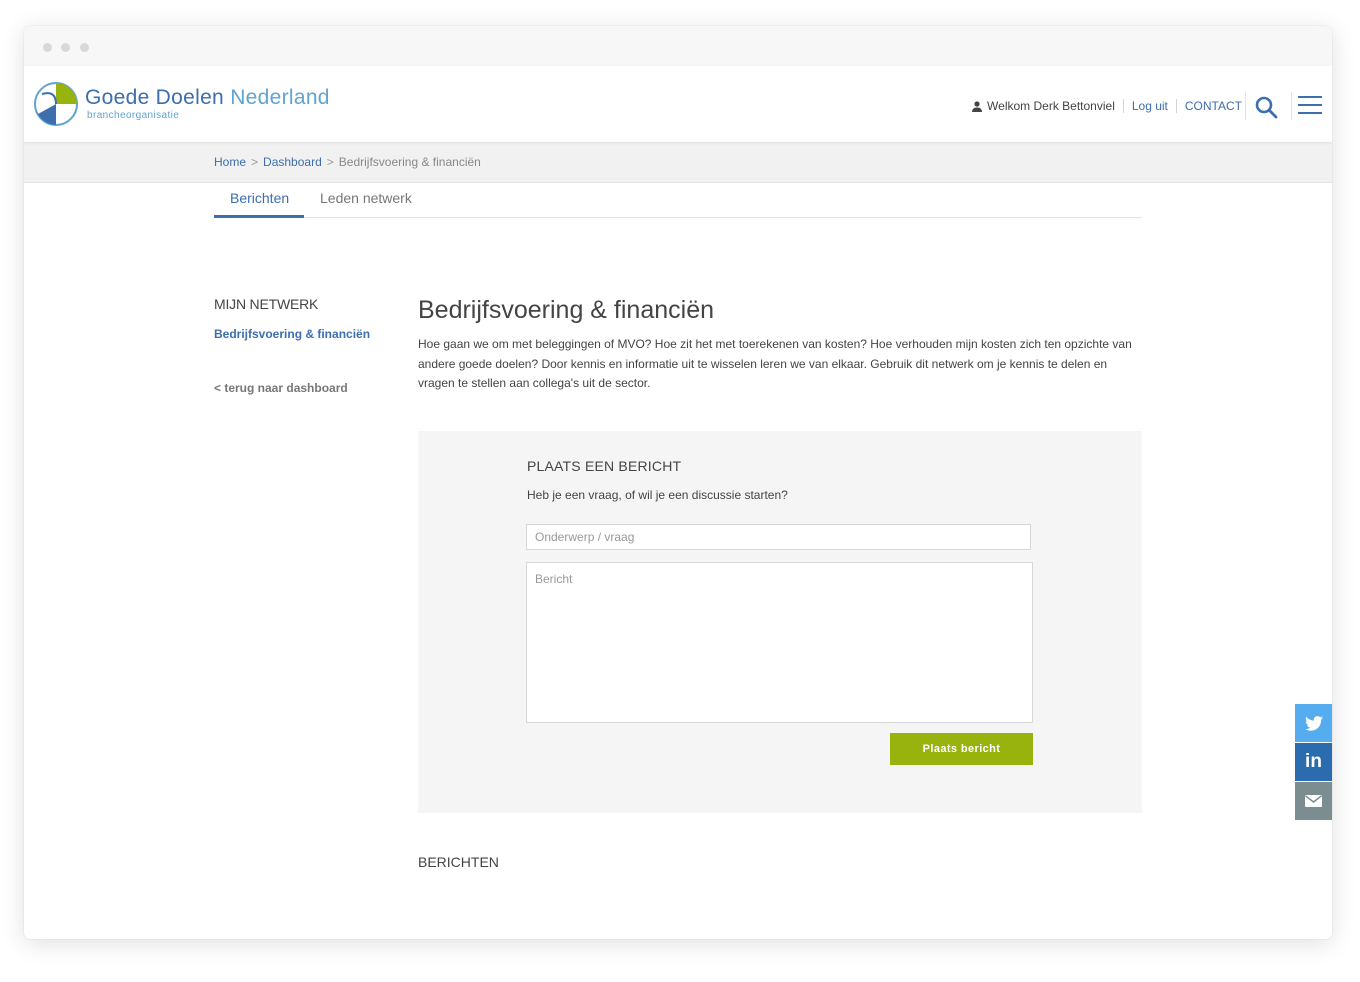 The width and height of the screenshot is (1360, 982). Describe the element at coordinates (281, 388) in the screenshot. I see `back-to-dashboard-link: < terug naar dashboard` at that location.